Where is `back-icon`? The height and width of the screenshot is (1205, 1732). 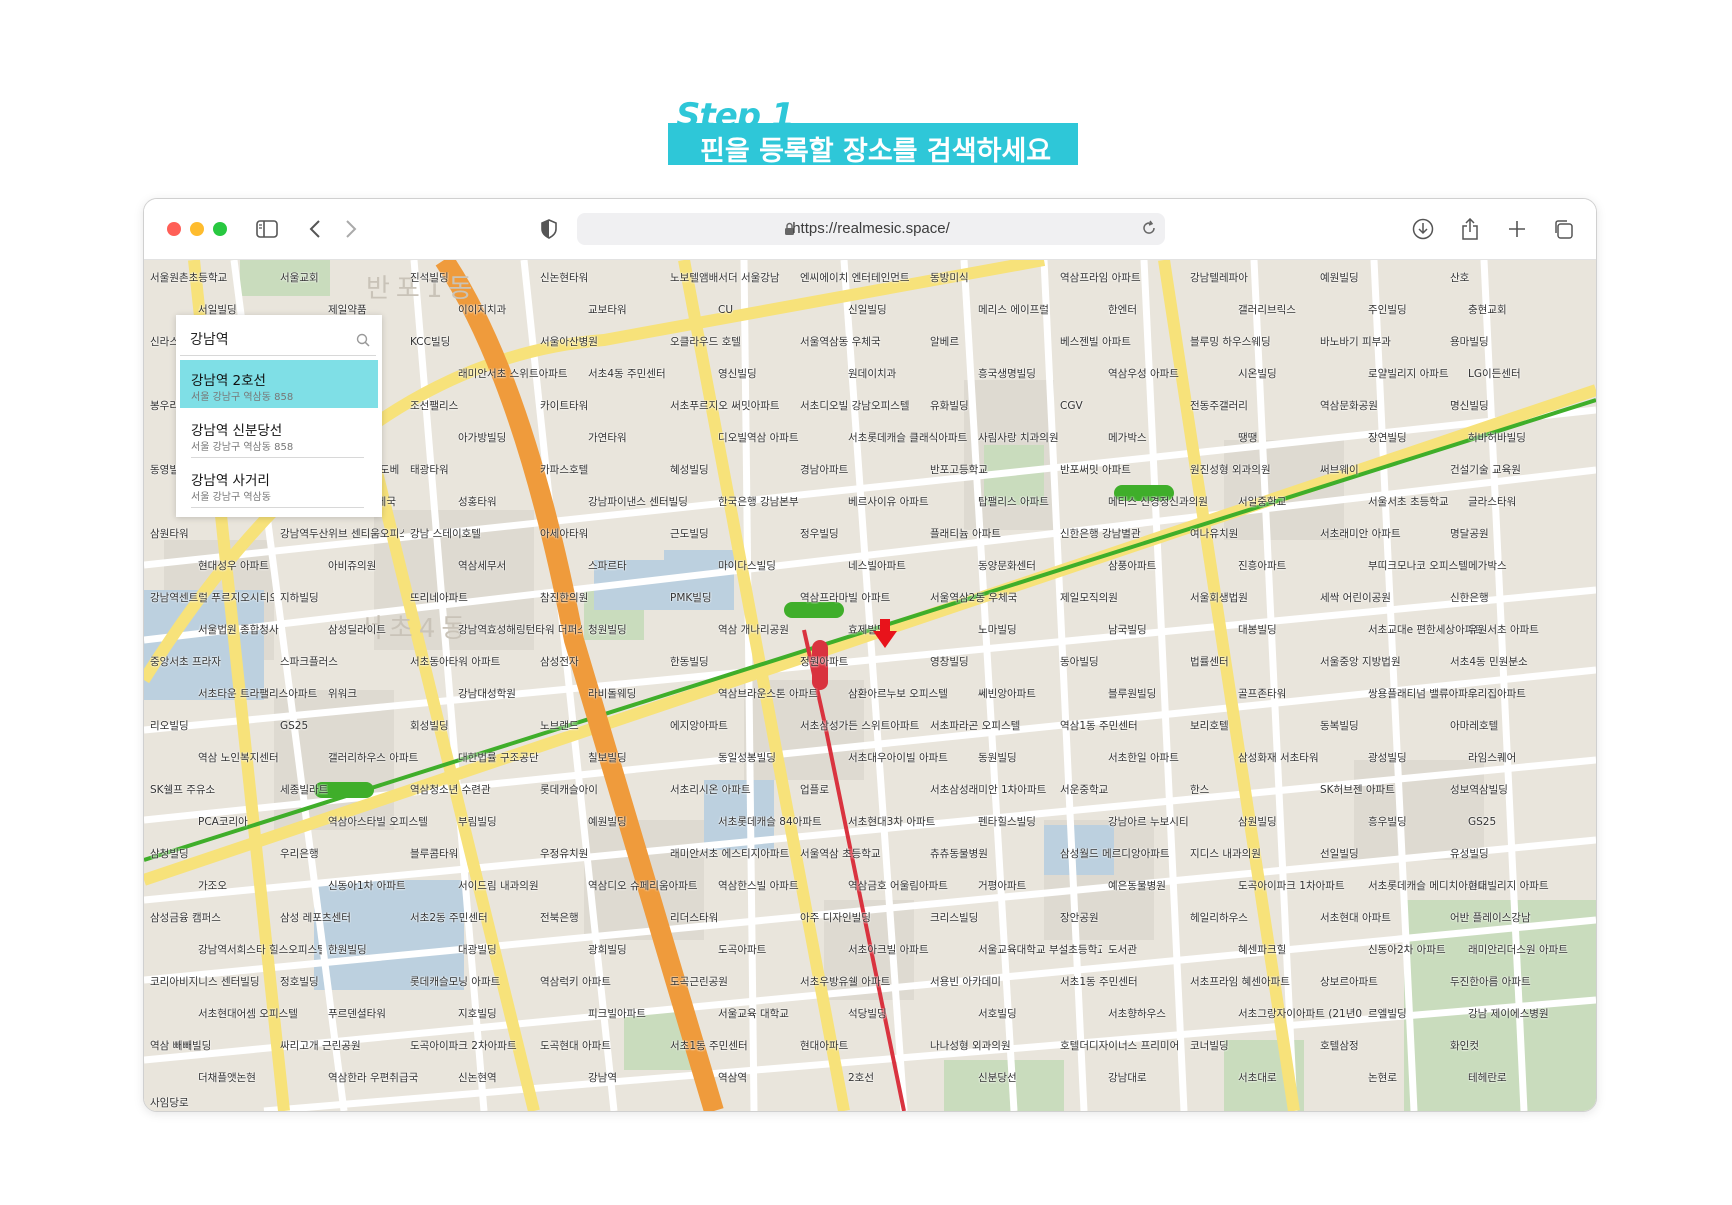
back-icon is located at coordinates (315, 229).